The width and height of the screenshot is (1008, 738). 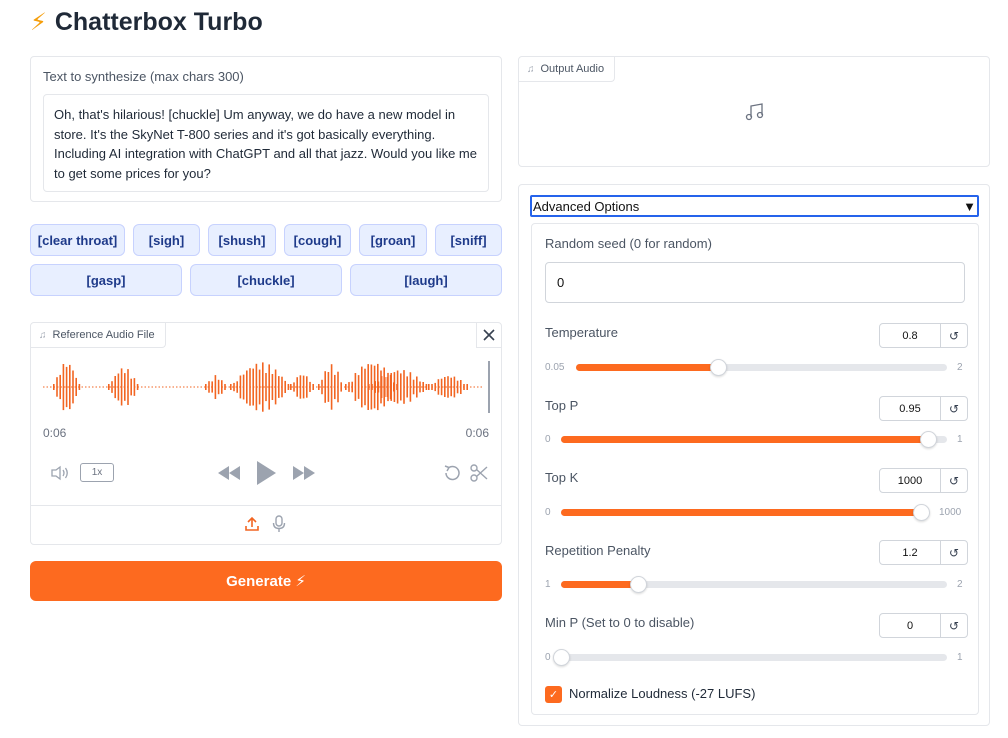 I want to click on min-p-label: Min P (Set to 0 to disable), so click(x=620, y=622).